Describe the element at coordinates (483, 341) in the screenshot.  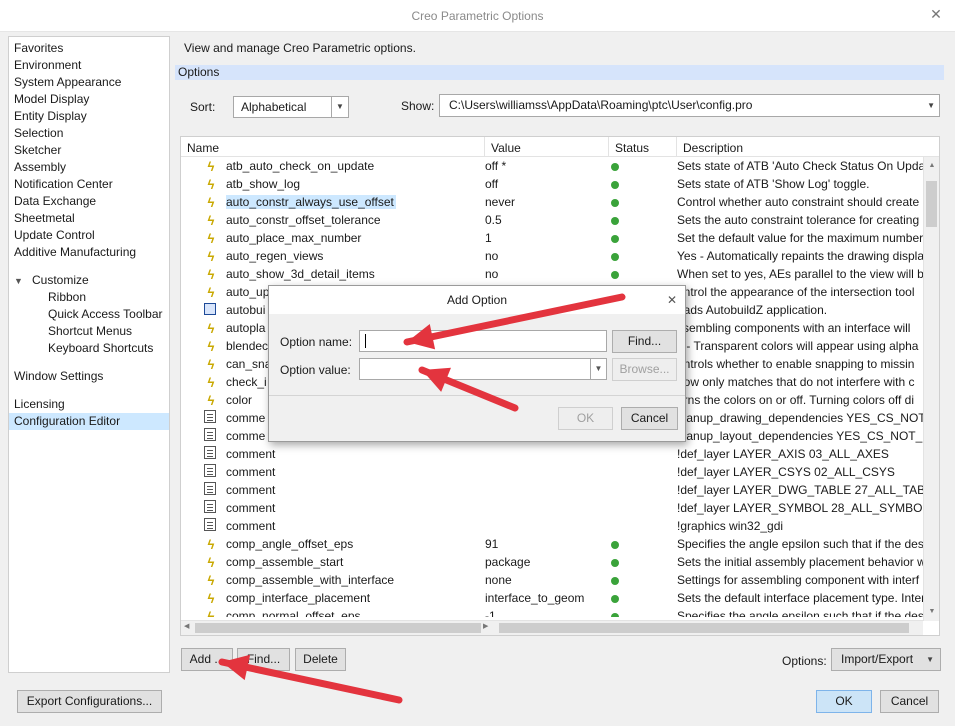
I see `option-name-input` at that location.